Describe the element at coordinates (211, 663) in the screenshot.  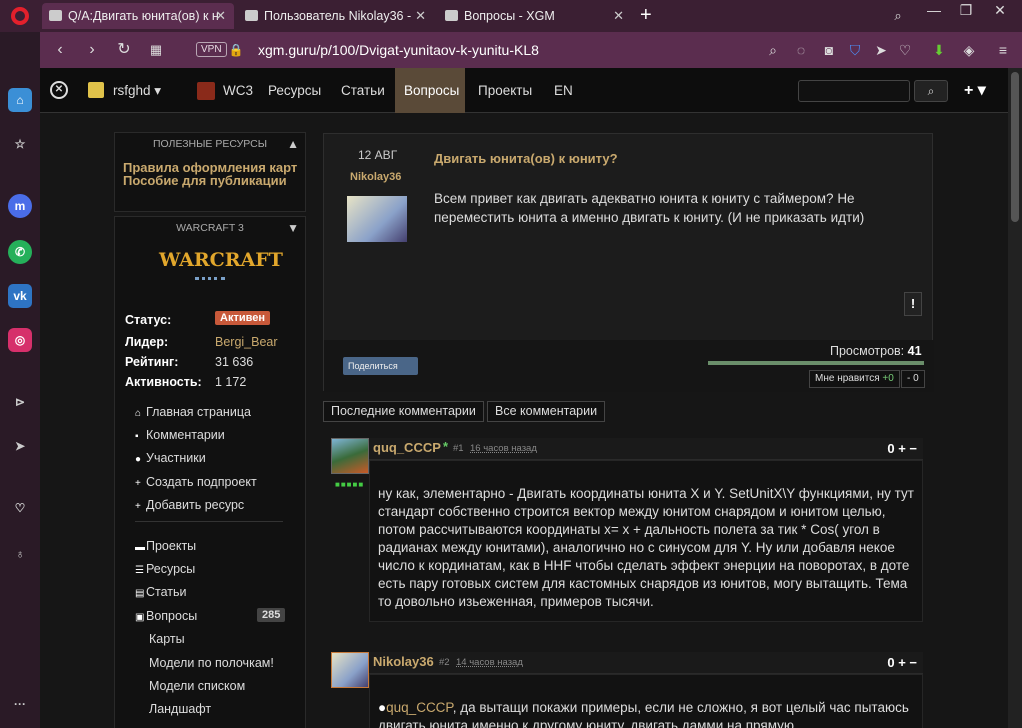
I see `menu-models-shelves: Модели по полочкам!` at that location.